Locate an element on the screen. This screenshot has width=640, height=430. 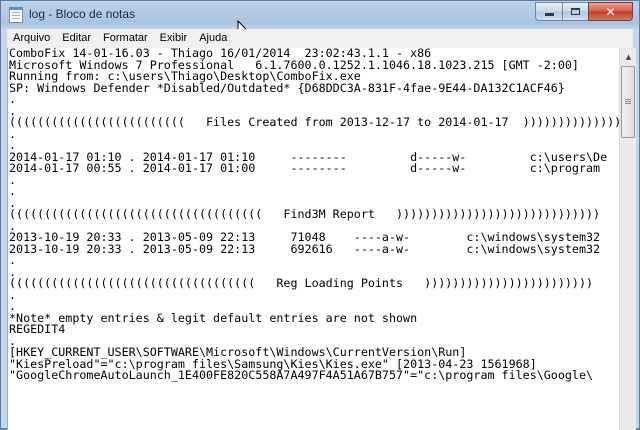
notepad-icon is located at coordinates (16, 15).